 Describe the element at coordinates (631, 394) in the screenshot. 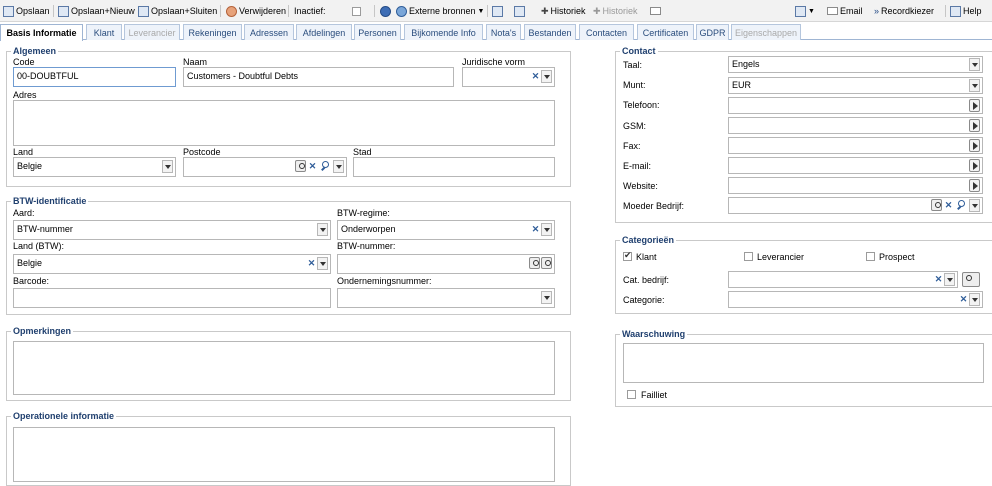

I see `failliet-checkbox` at that location.